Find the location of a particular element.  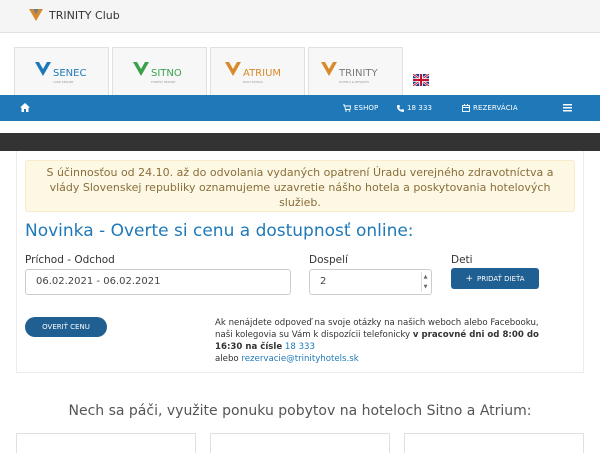

hotel-name-sitno: SITNO is located at coordinates (166, 73).